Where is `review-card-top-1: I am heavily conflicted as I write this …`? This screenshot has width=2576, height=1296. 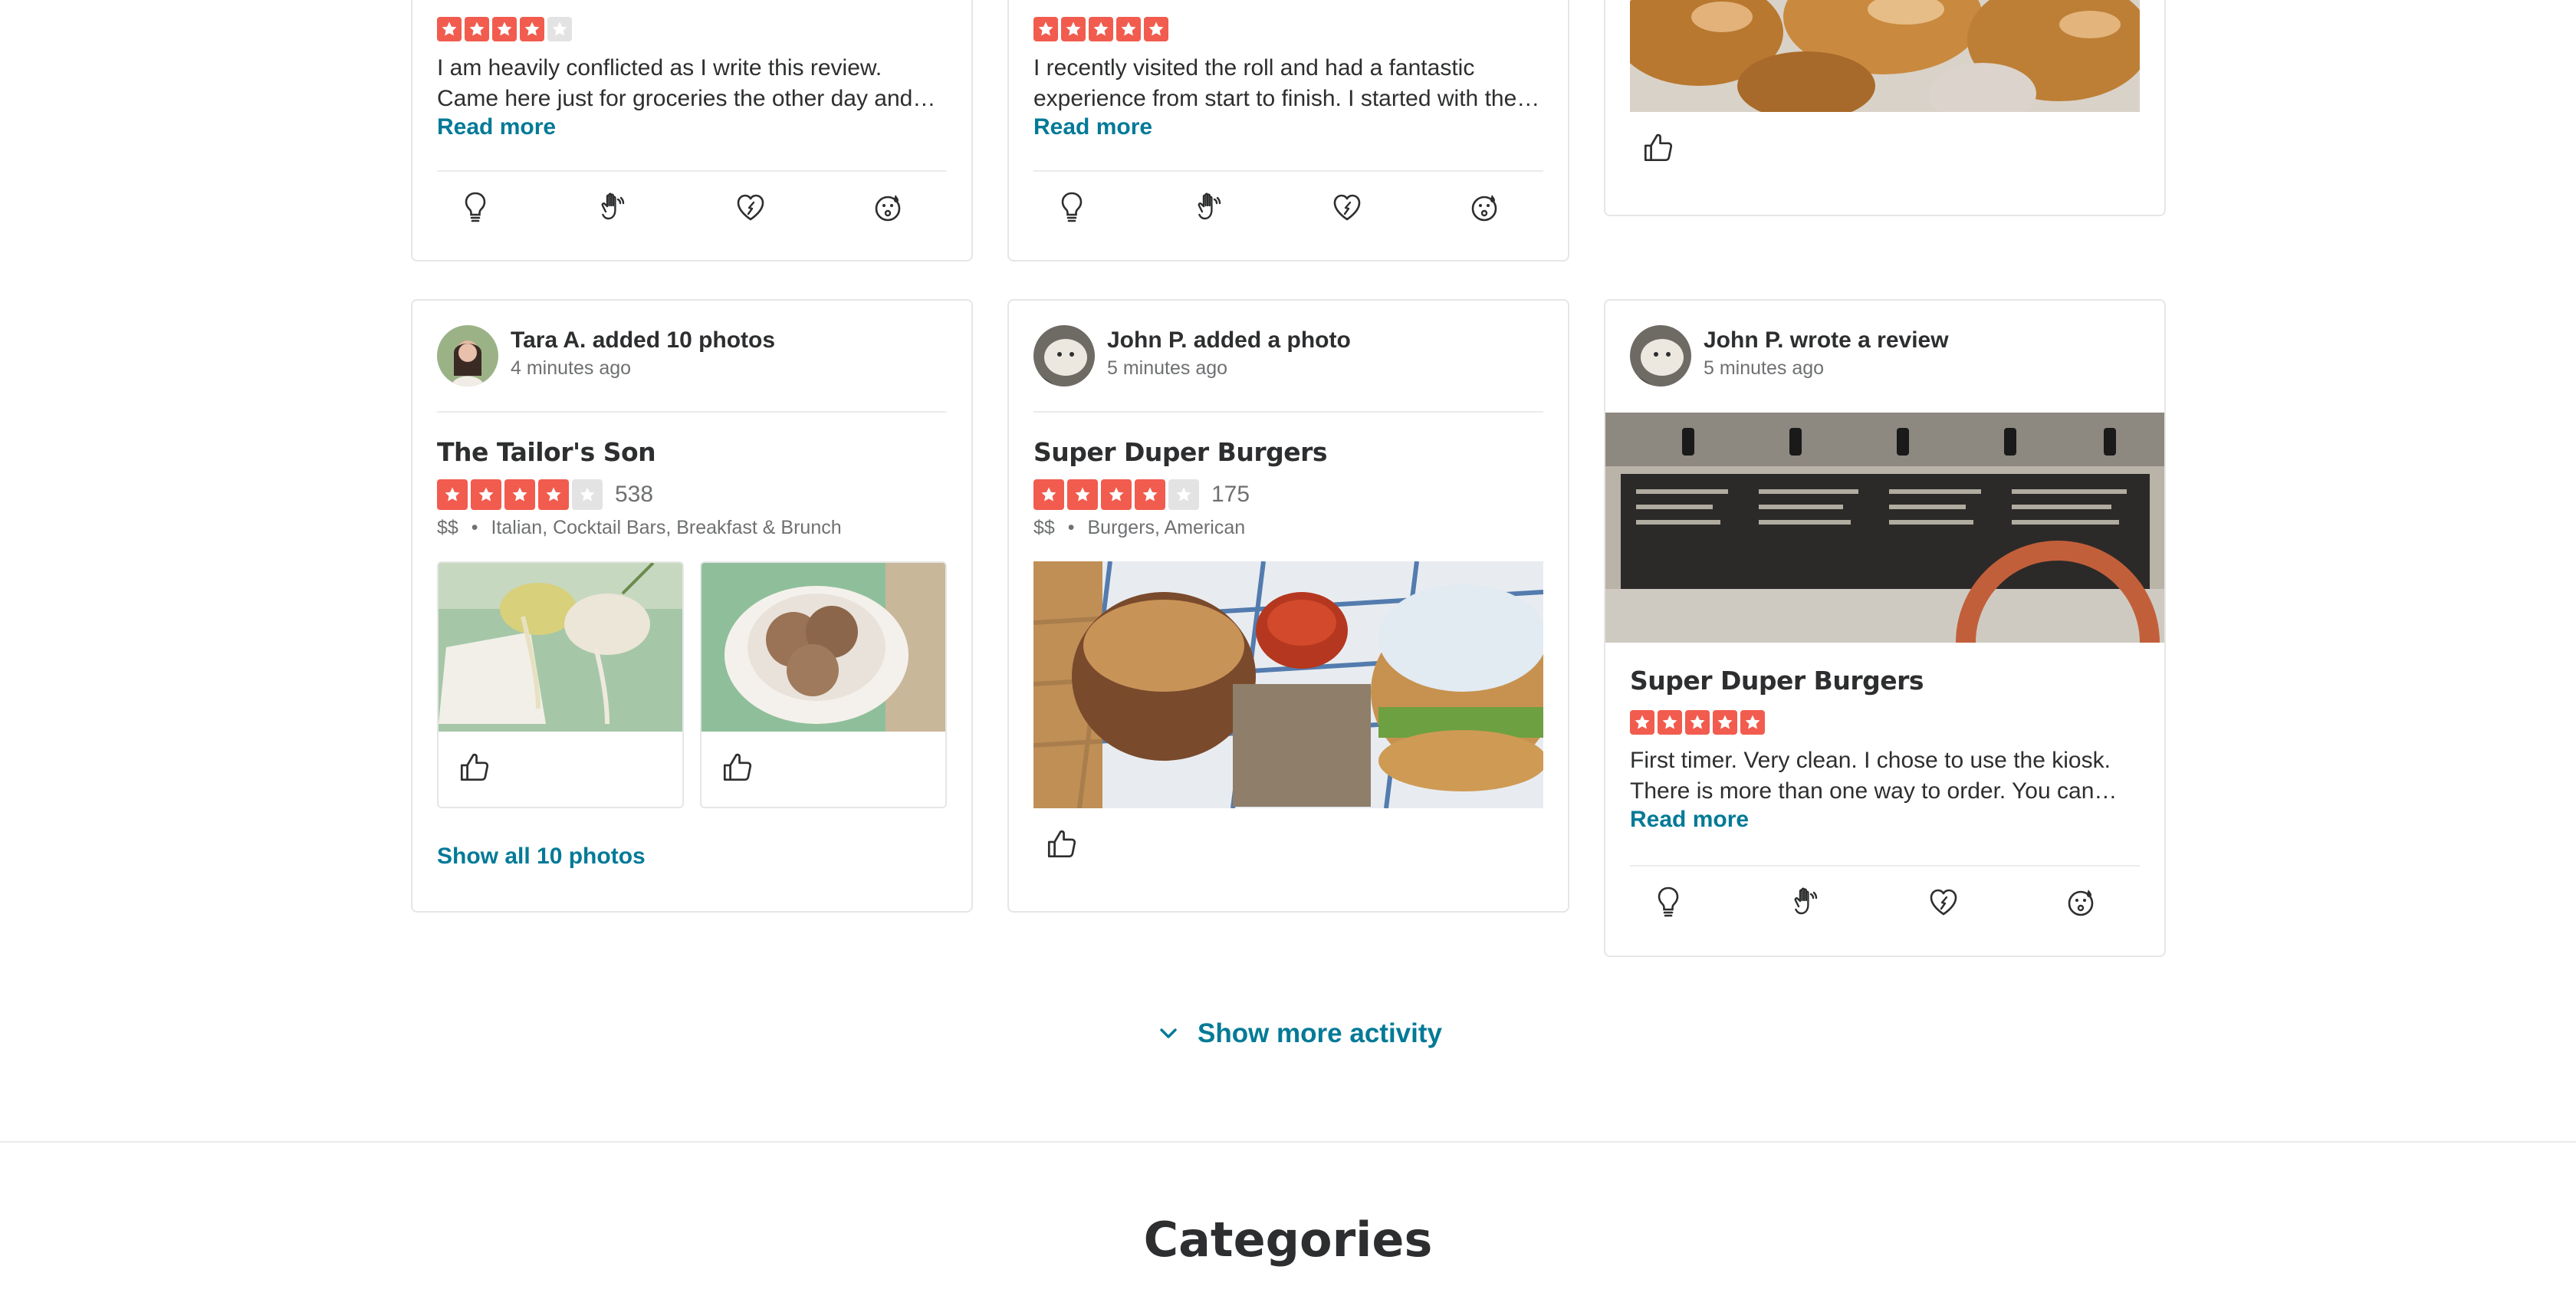
review-card-top-1: I am heavily conflicted as I write this … is located at coordinates (692, 131).